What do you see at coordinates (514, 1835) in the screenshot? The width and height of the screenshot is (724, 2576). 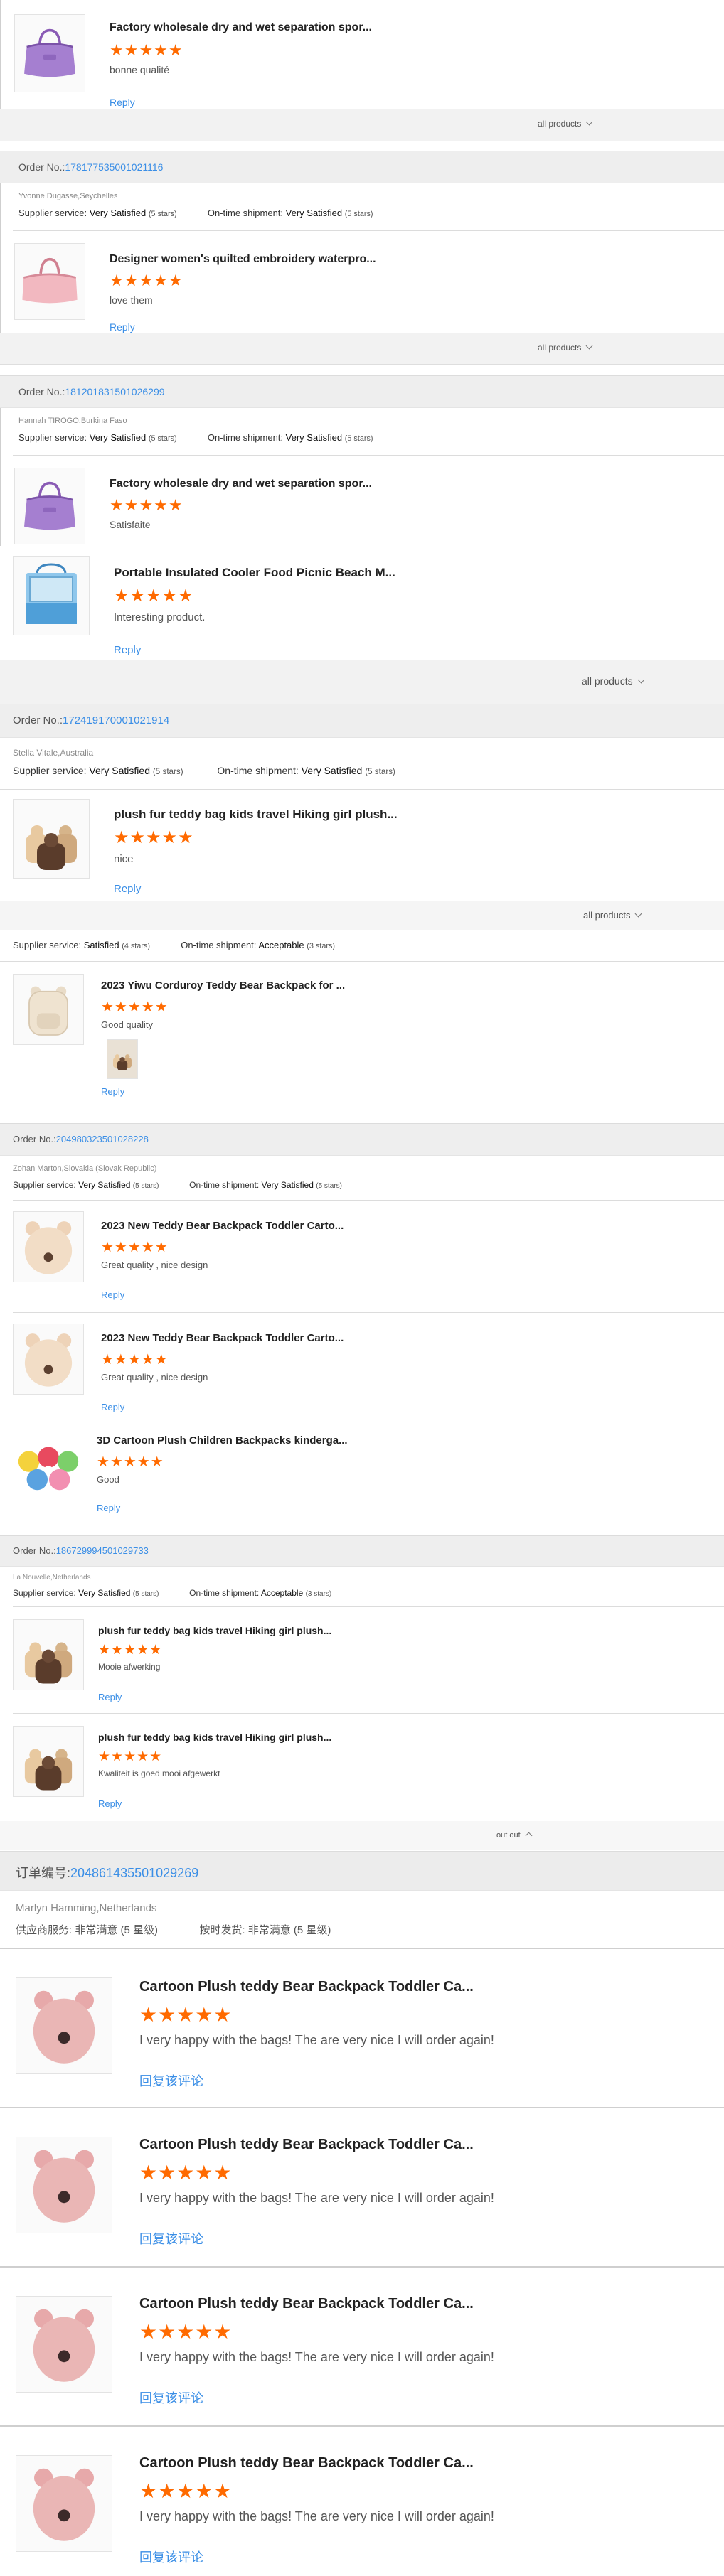 I see `put-out-toggle: out out` at bounding box center [514, 1835].